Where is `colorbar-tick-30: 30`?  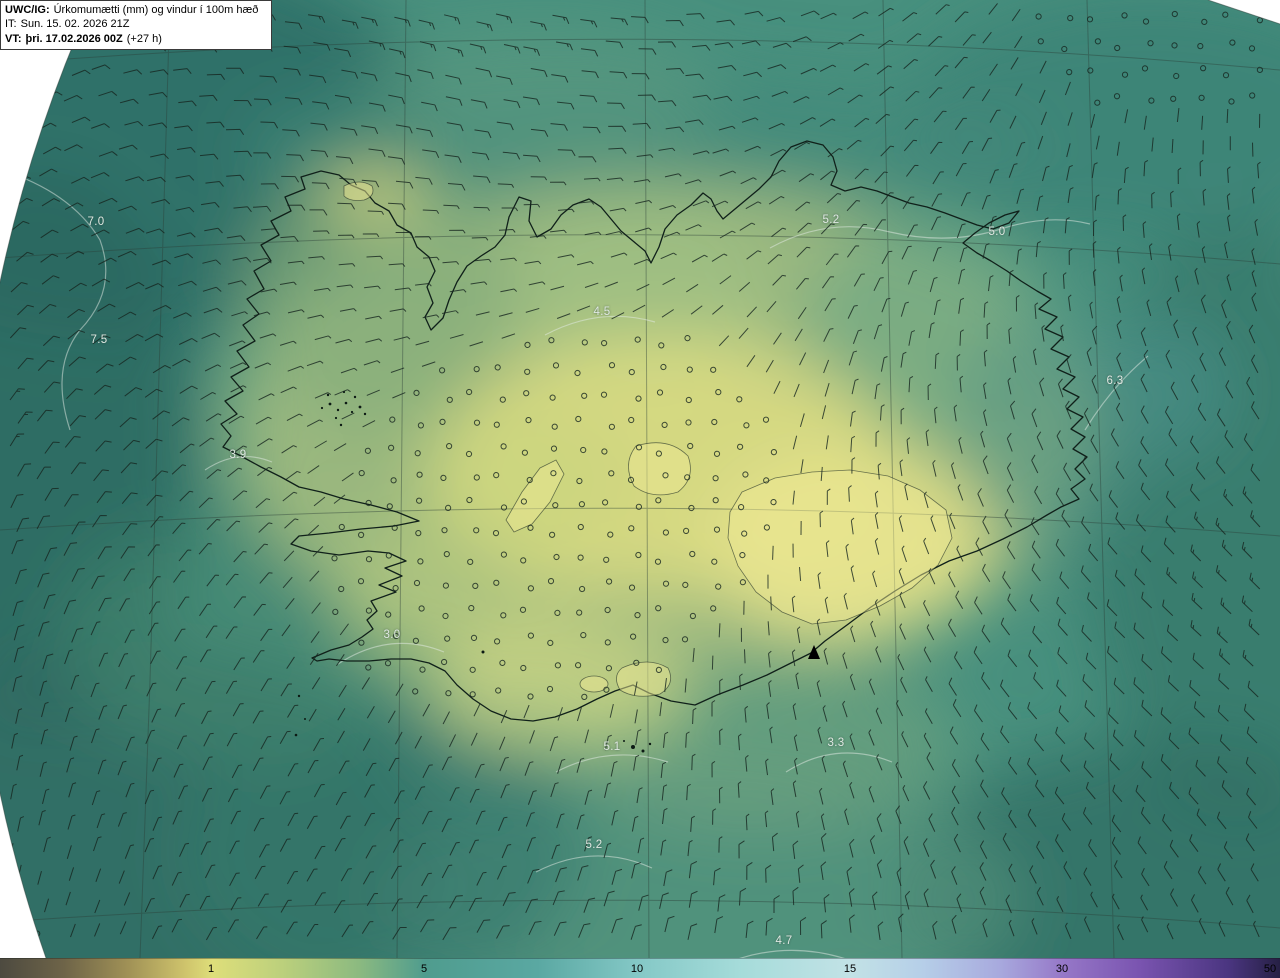 colorbar-tick-30: 30 is located at coordinates (1062, 968).